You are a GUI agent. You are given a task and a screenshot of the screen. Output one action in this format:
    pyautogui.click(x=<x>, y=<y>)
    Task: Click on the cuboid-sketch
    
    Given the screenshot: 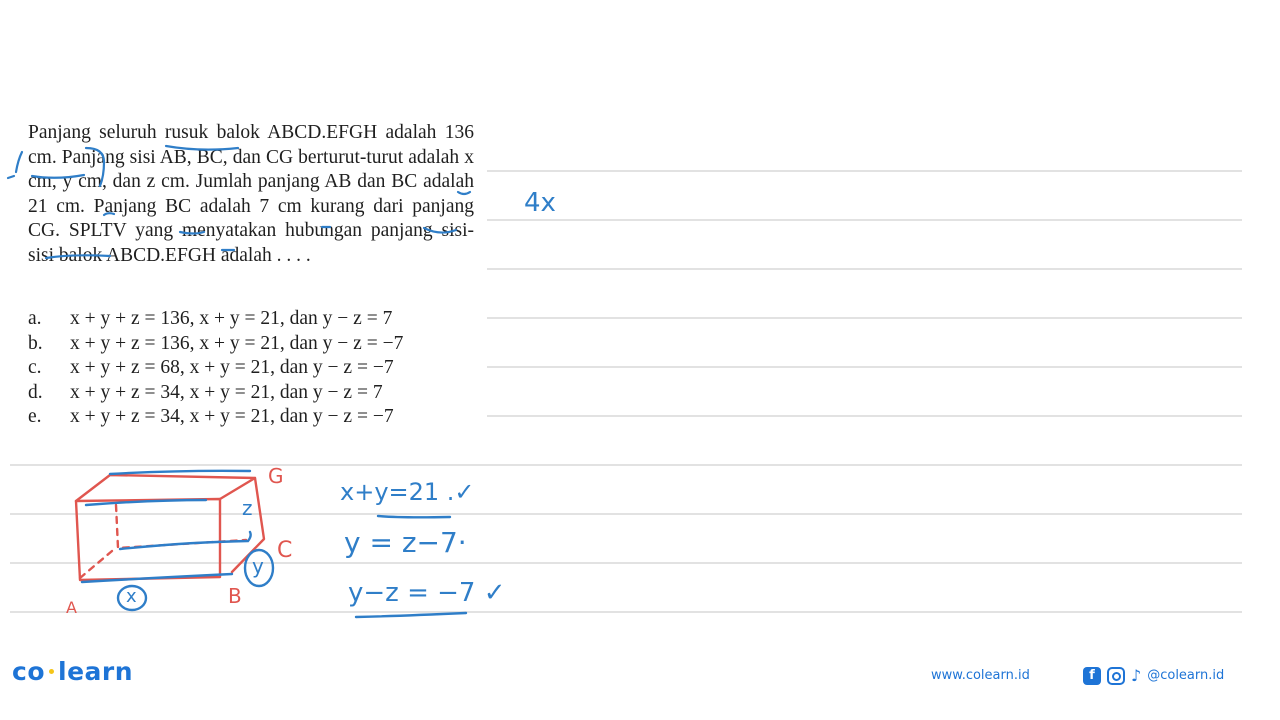 What is the action you would take?
    pyautogui.click(x=170, y=527)
    